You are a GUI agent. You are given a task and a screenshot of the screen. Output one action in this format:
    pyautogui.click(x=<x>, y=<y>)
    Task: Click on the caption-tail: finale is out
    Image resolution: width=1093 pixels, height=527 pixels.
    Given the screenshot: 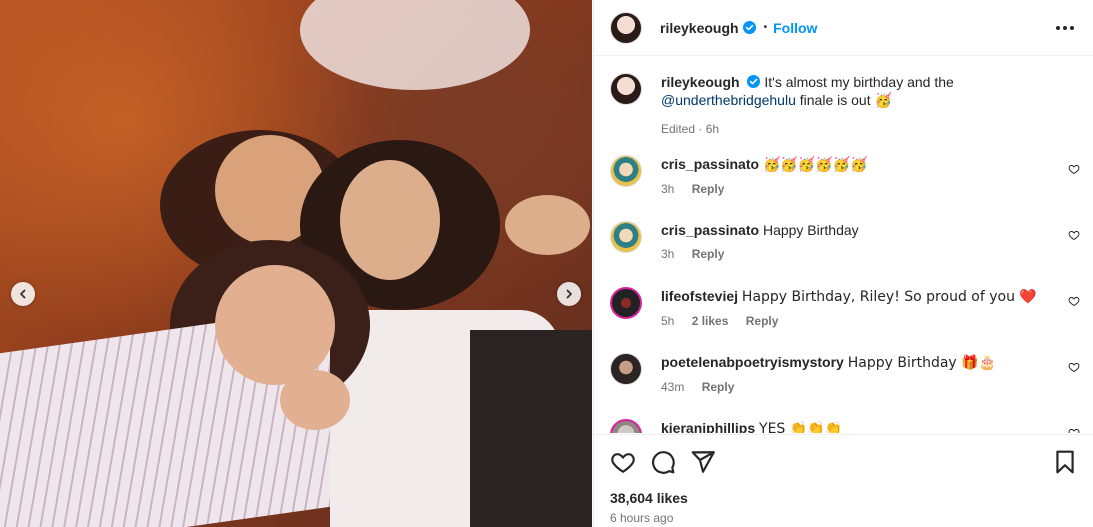 What is the action you would take?
    pyautogui.click(x=835, y=100)
    